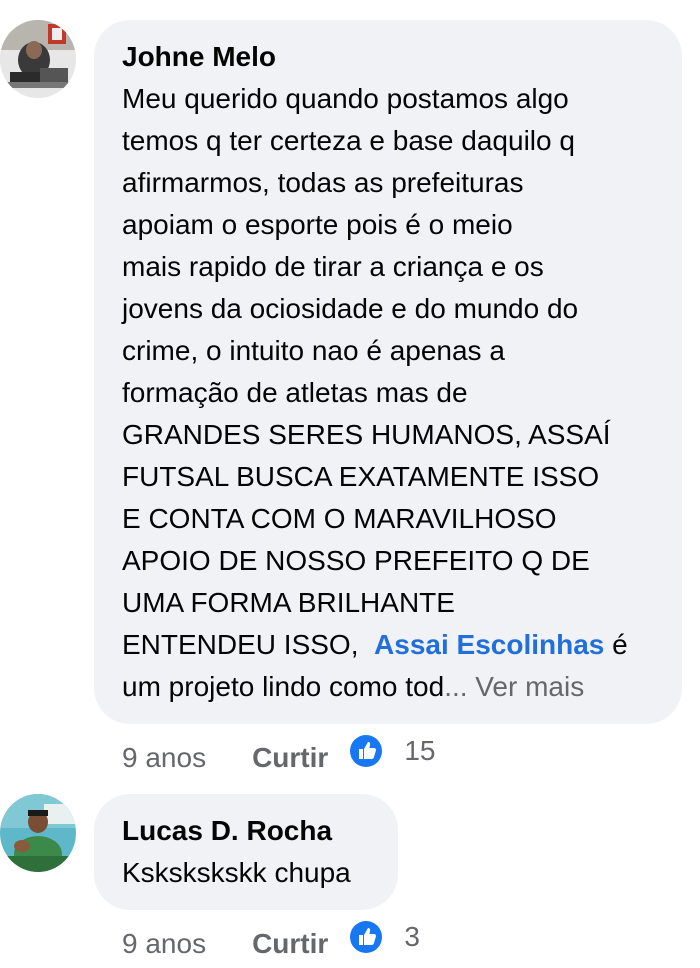 Image resolution: width=700 pixels, height=968 pixels. I want to click on comment-line: temos q ter certeza e base daquilo q, so click(348, 140).